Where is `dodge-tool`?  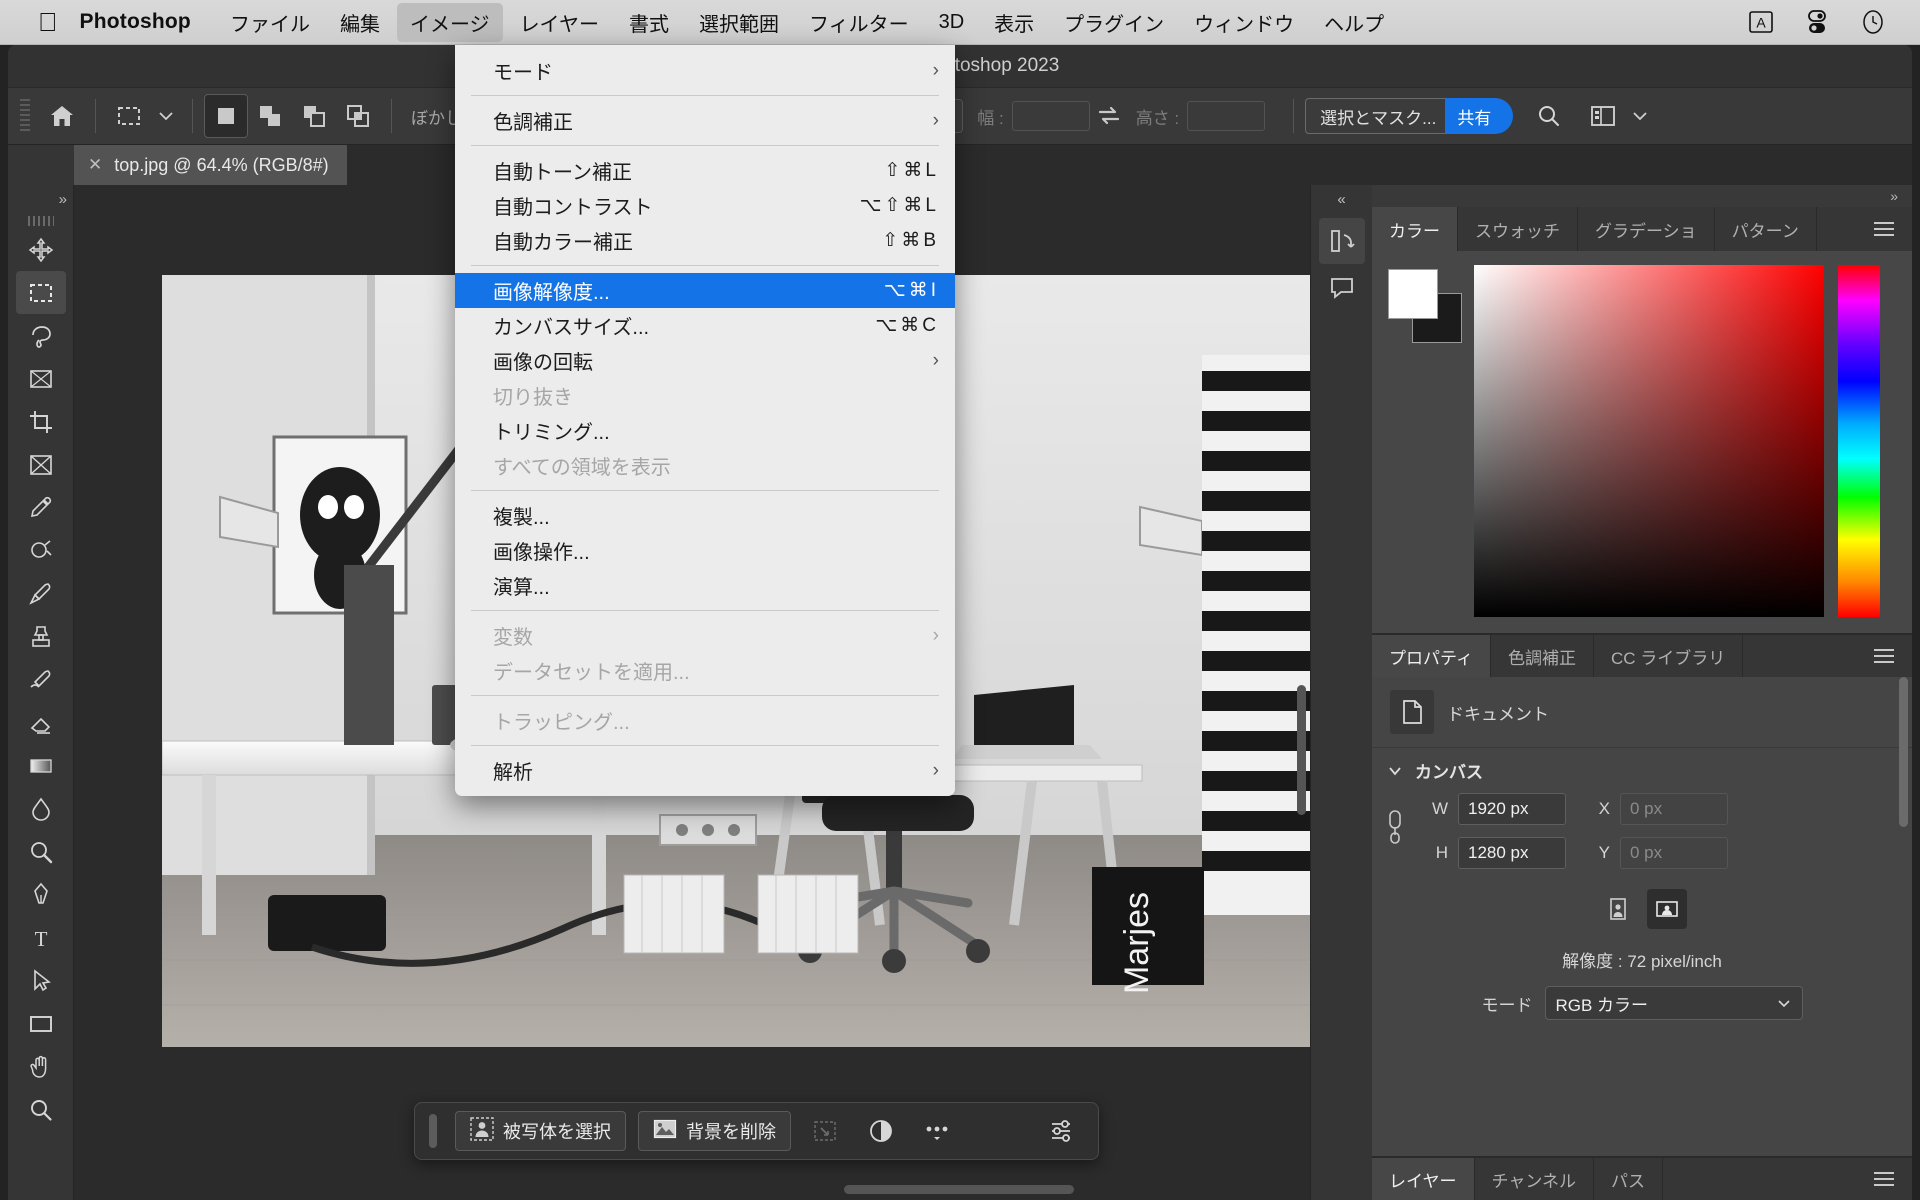 dodge-tool is located at coordinates (41, 851).